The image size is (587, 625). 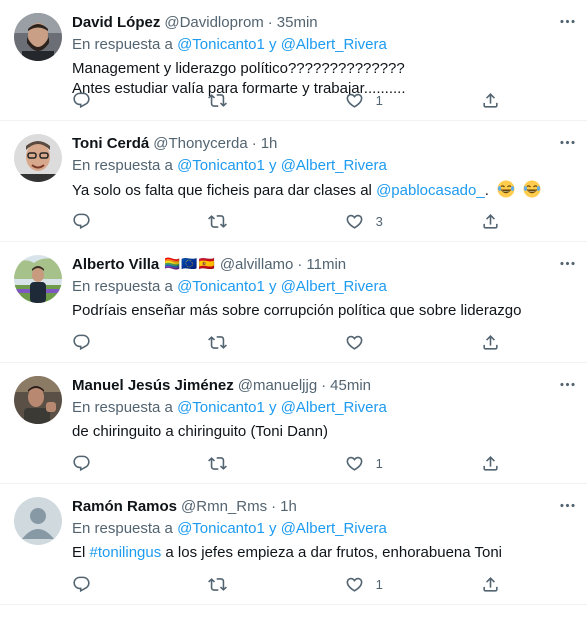 I want to click on like-button, so click(x=375, y=342).